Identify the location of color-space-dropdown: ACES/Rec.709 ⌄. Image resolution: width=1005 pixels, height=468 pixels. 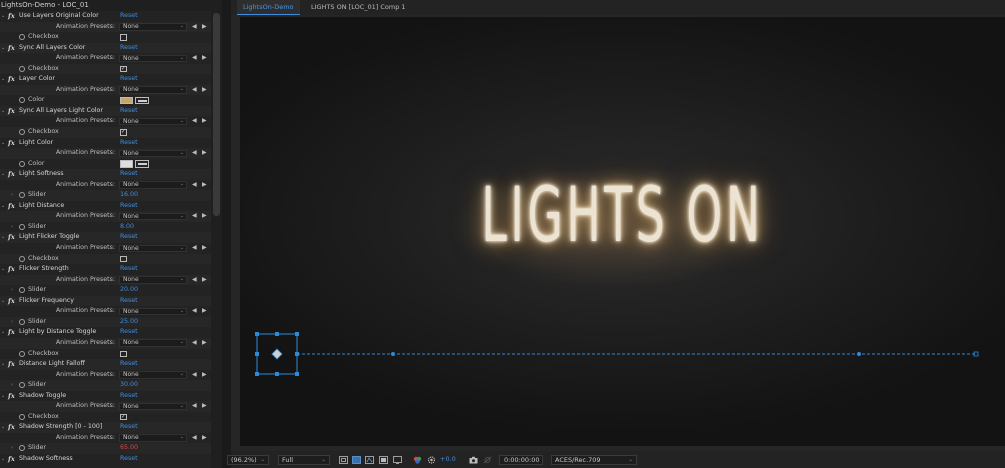
(594, 460).